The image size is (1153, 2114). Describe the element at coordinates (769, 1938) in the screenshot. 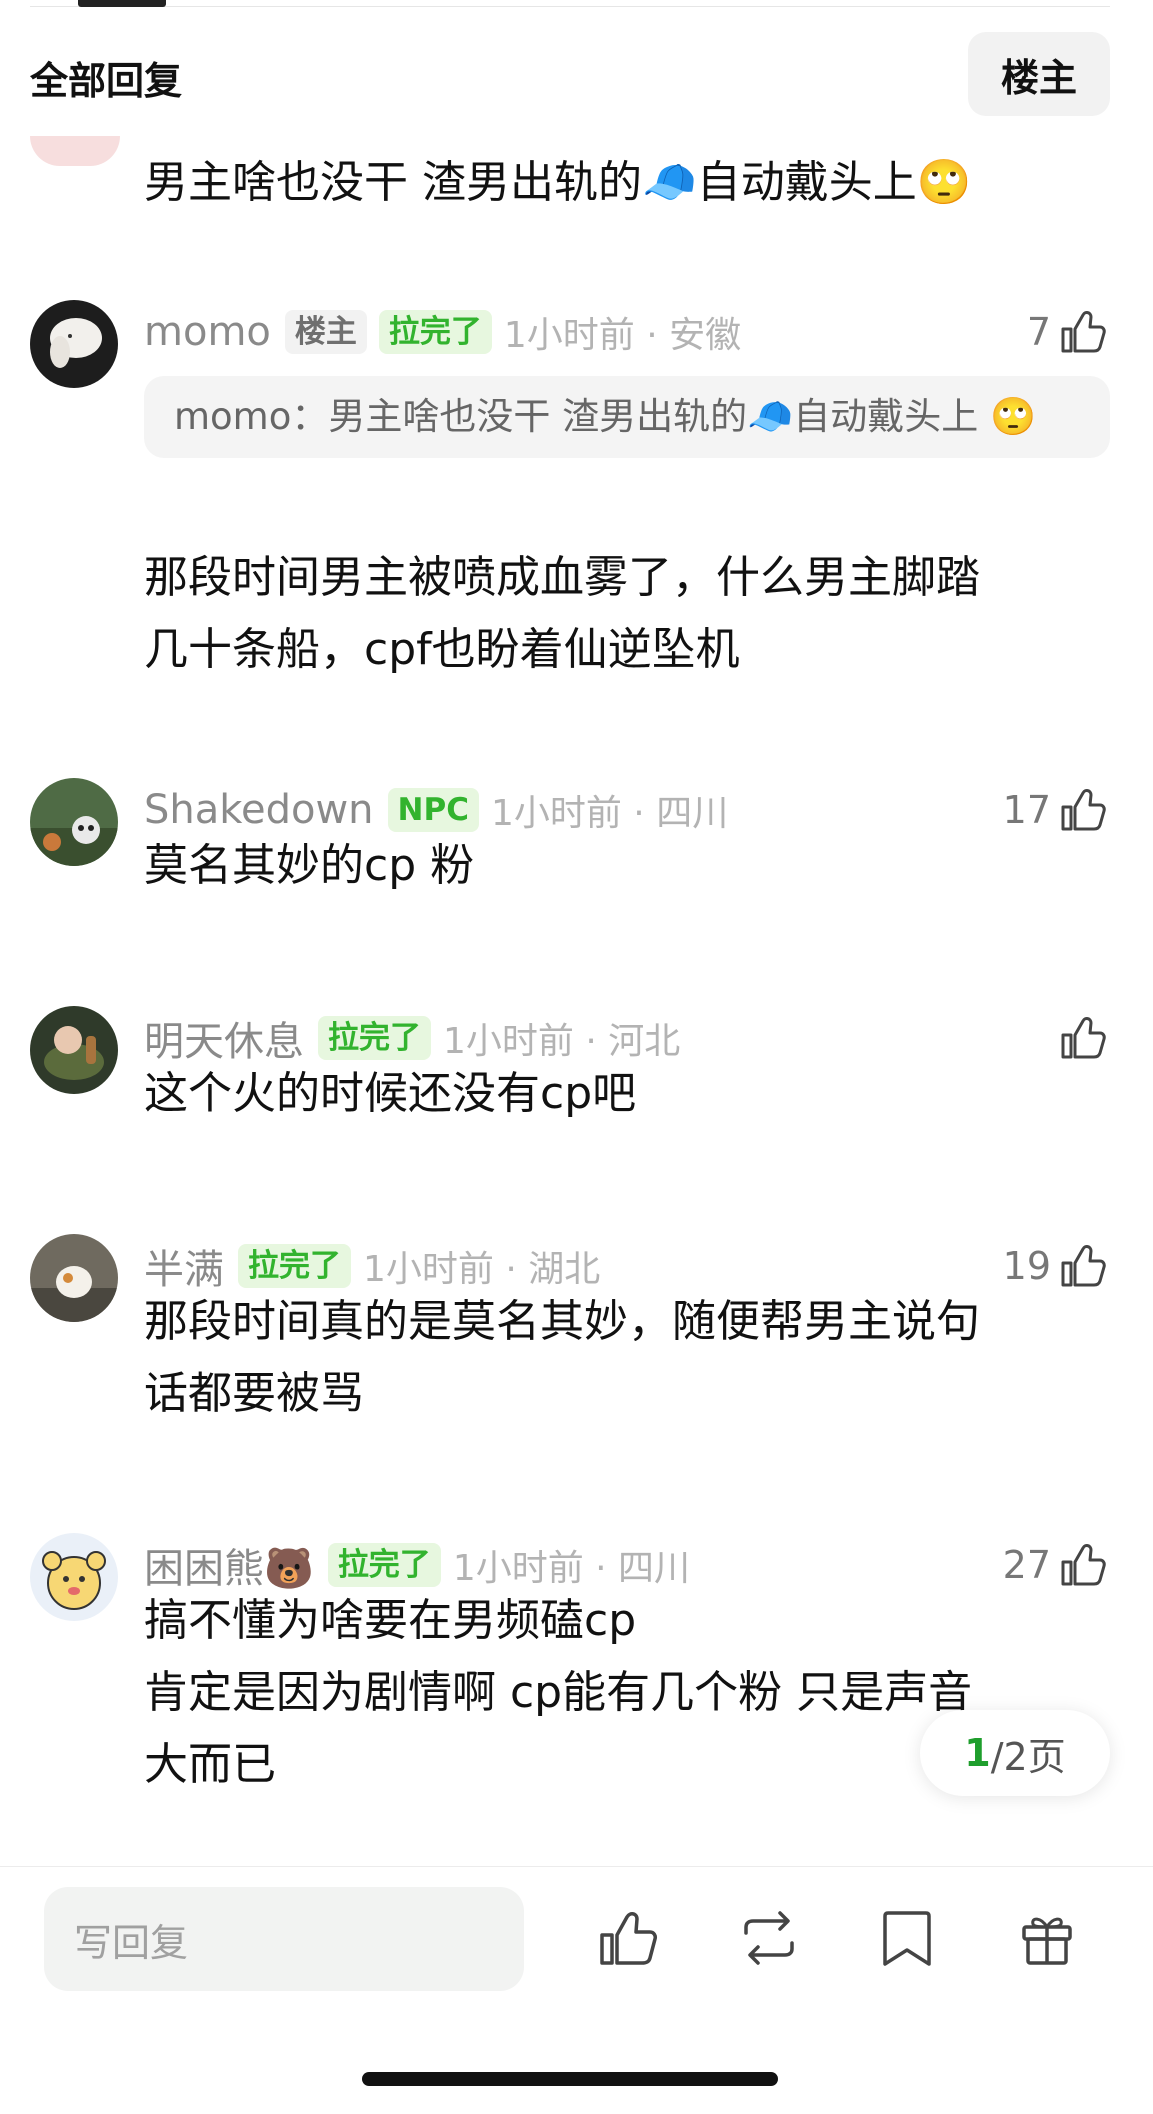

I see `repost-icon` at that location.